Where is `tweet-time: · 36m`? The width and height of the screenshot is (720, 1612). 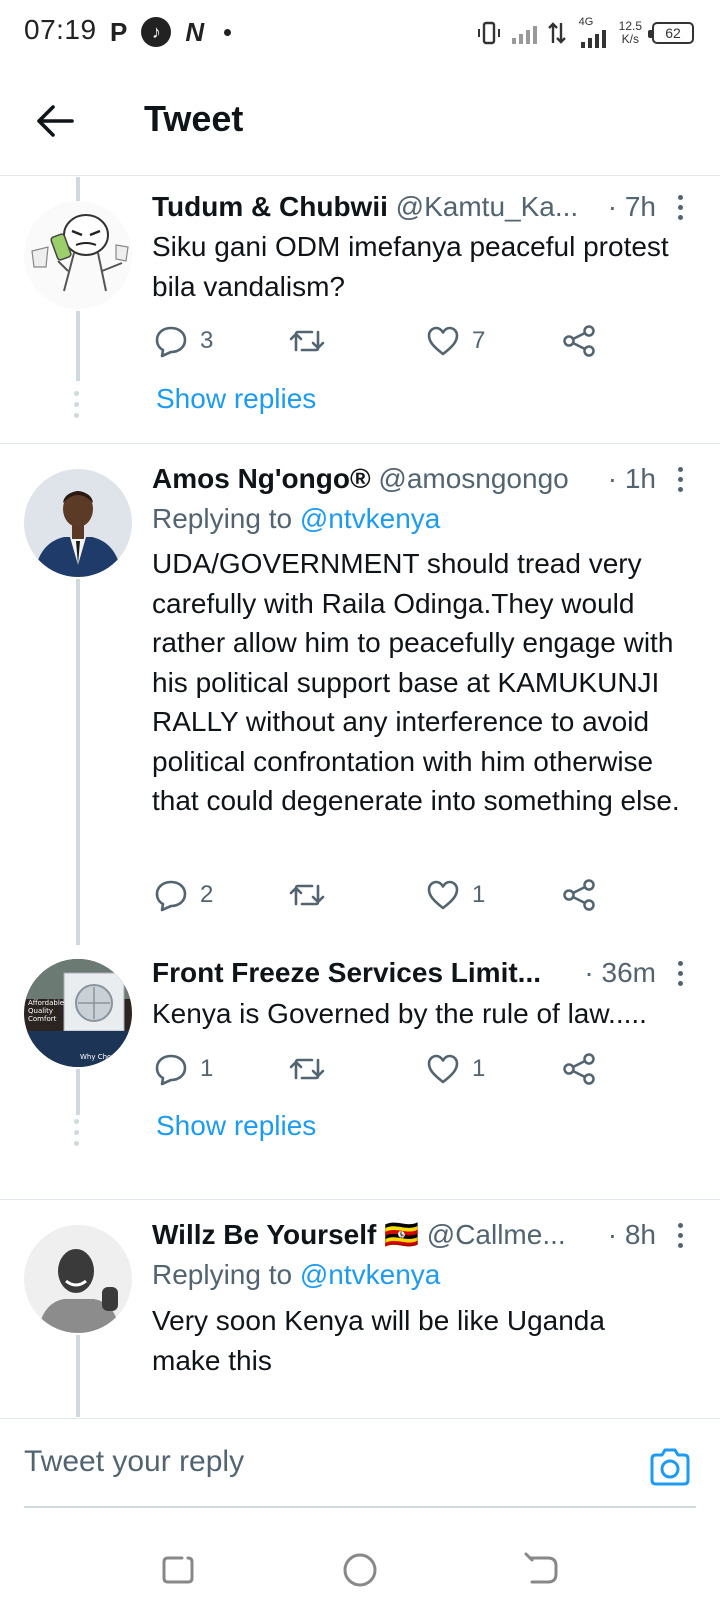
tweet-time: · 36m is located at coordinates (620, 972).